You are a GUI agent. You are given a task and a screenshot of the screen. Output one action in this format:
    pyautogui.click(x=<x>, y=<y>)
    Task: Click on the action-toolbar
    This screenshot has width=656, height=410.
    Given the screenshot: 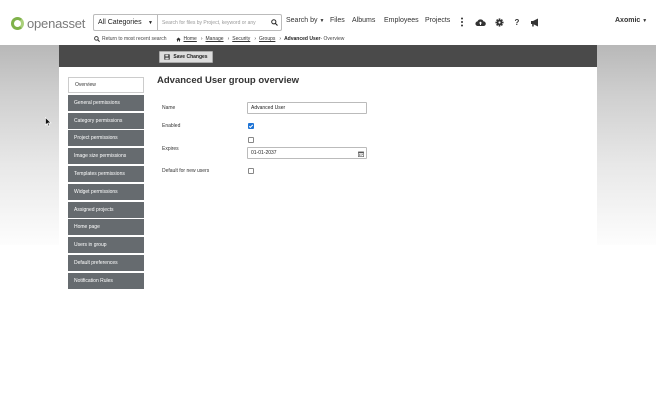 What is the action you would take?
    pyautogui.click(x=328, y=56)
    